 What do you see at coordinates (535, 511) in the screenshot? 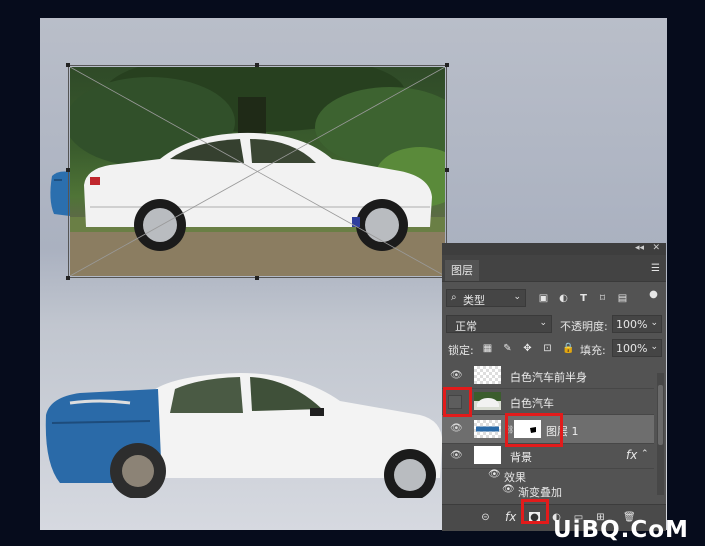
I see `highlight-add-mask-button` at bounding box center [535, 511].